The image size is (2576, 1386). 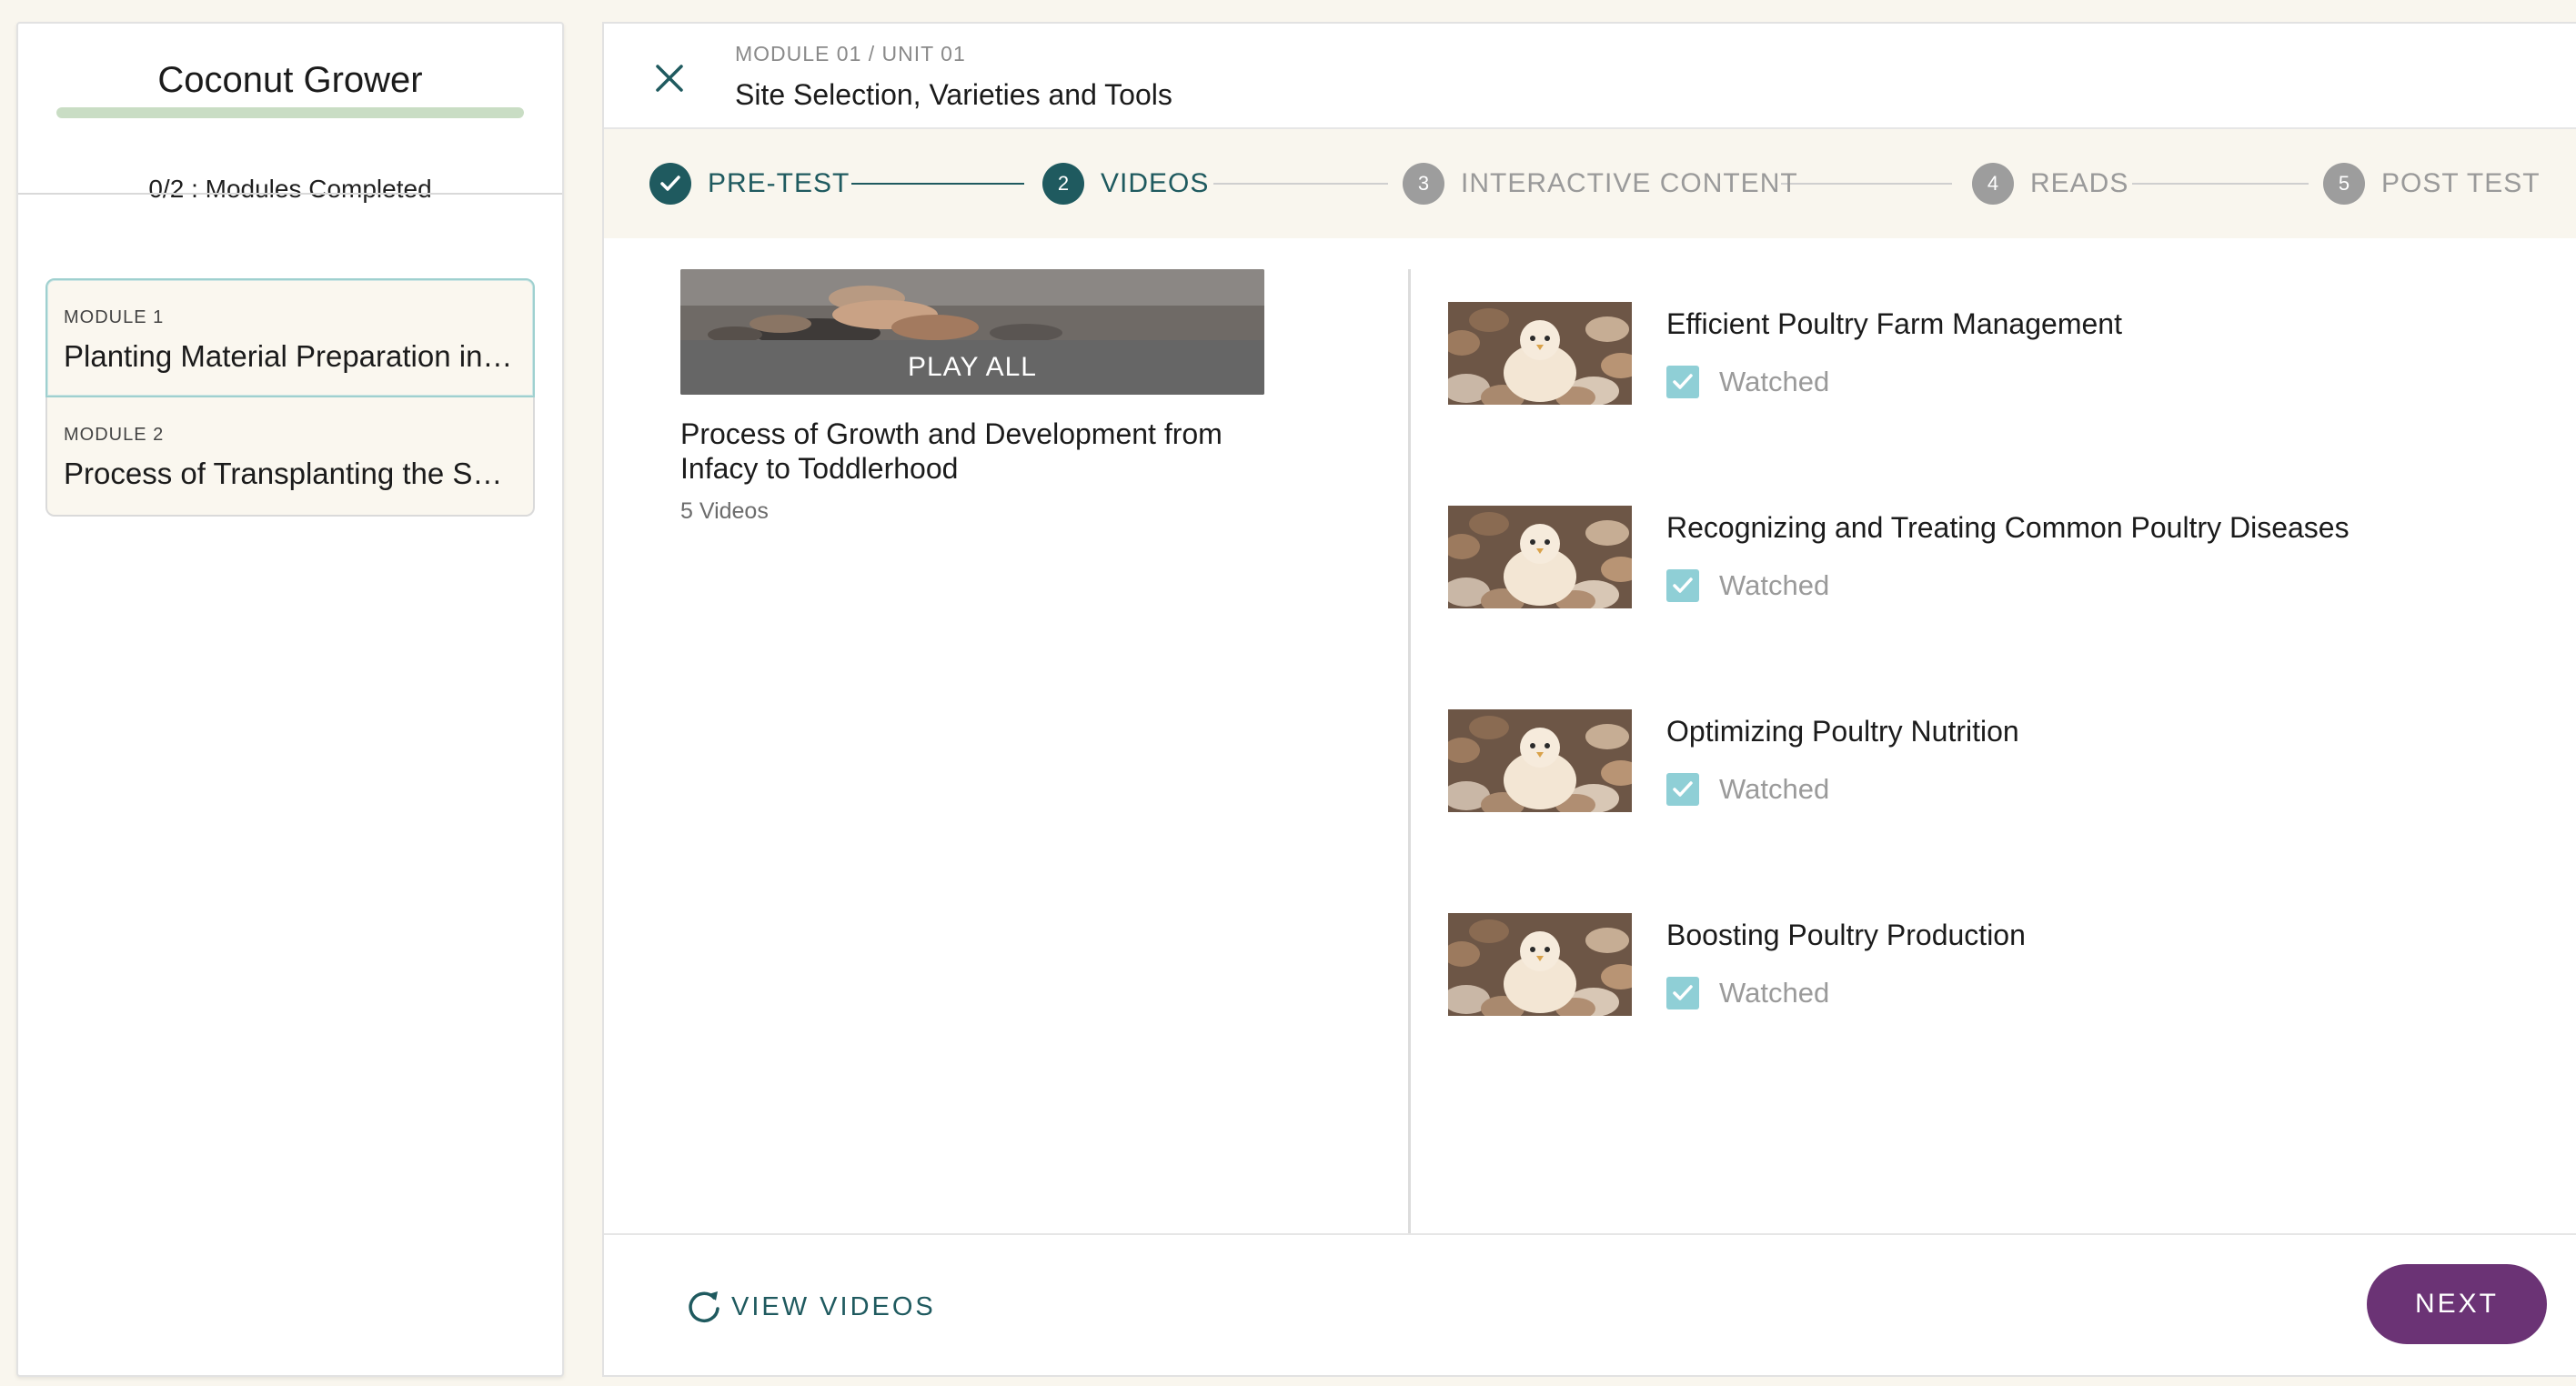 I want to click on playlist-thumbnail: PLAY ALL, so click(x=972, y=332).